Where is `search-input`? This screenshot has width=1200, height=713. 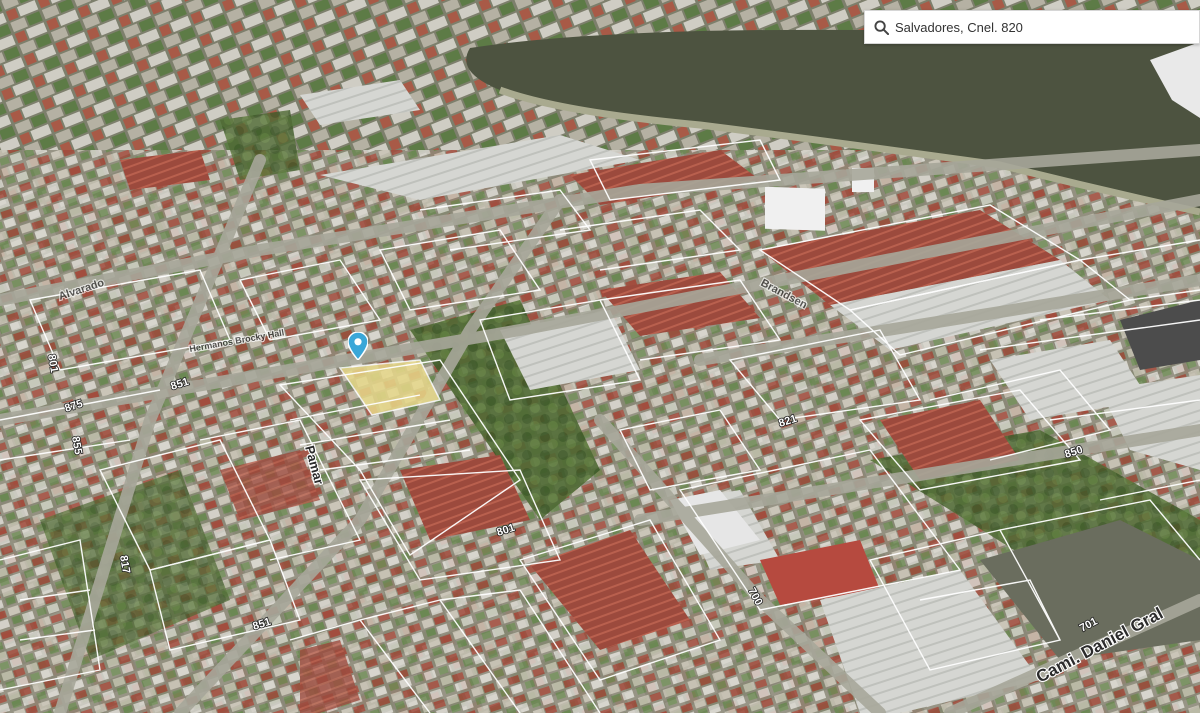 search-input is located at coordinates (1040, 27).